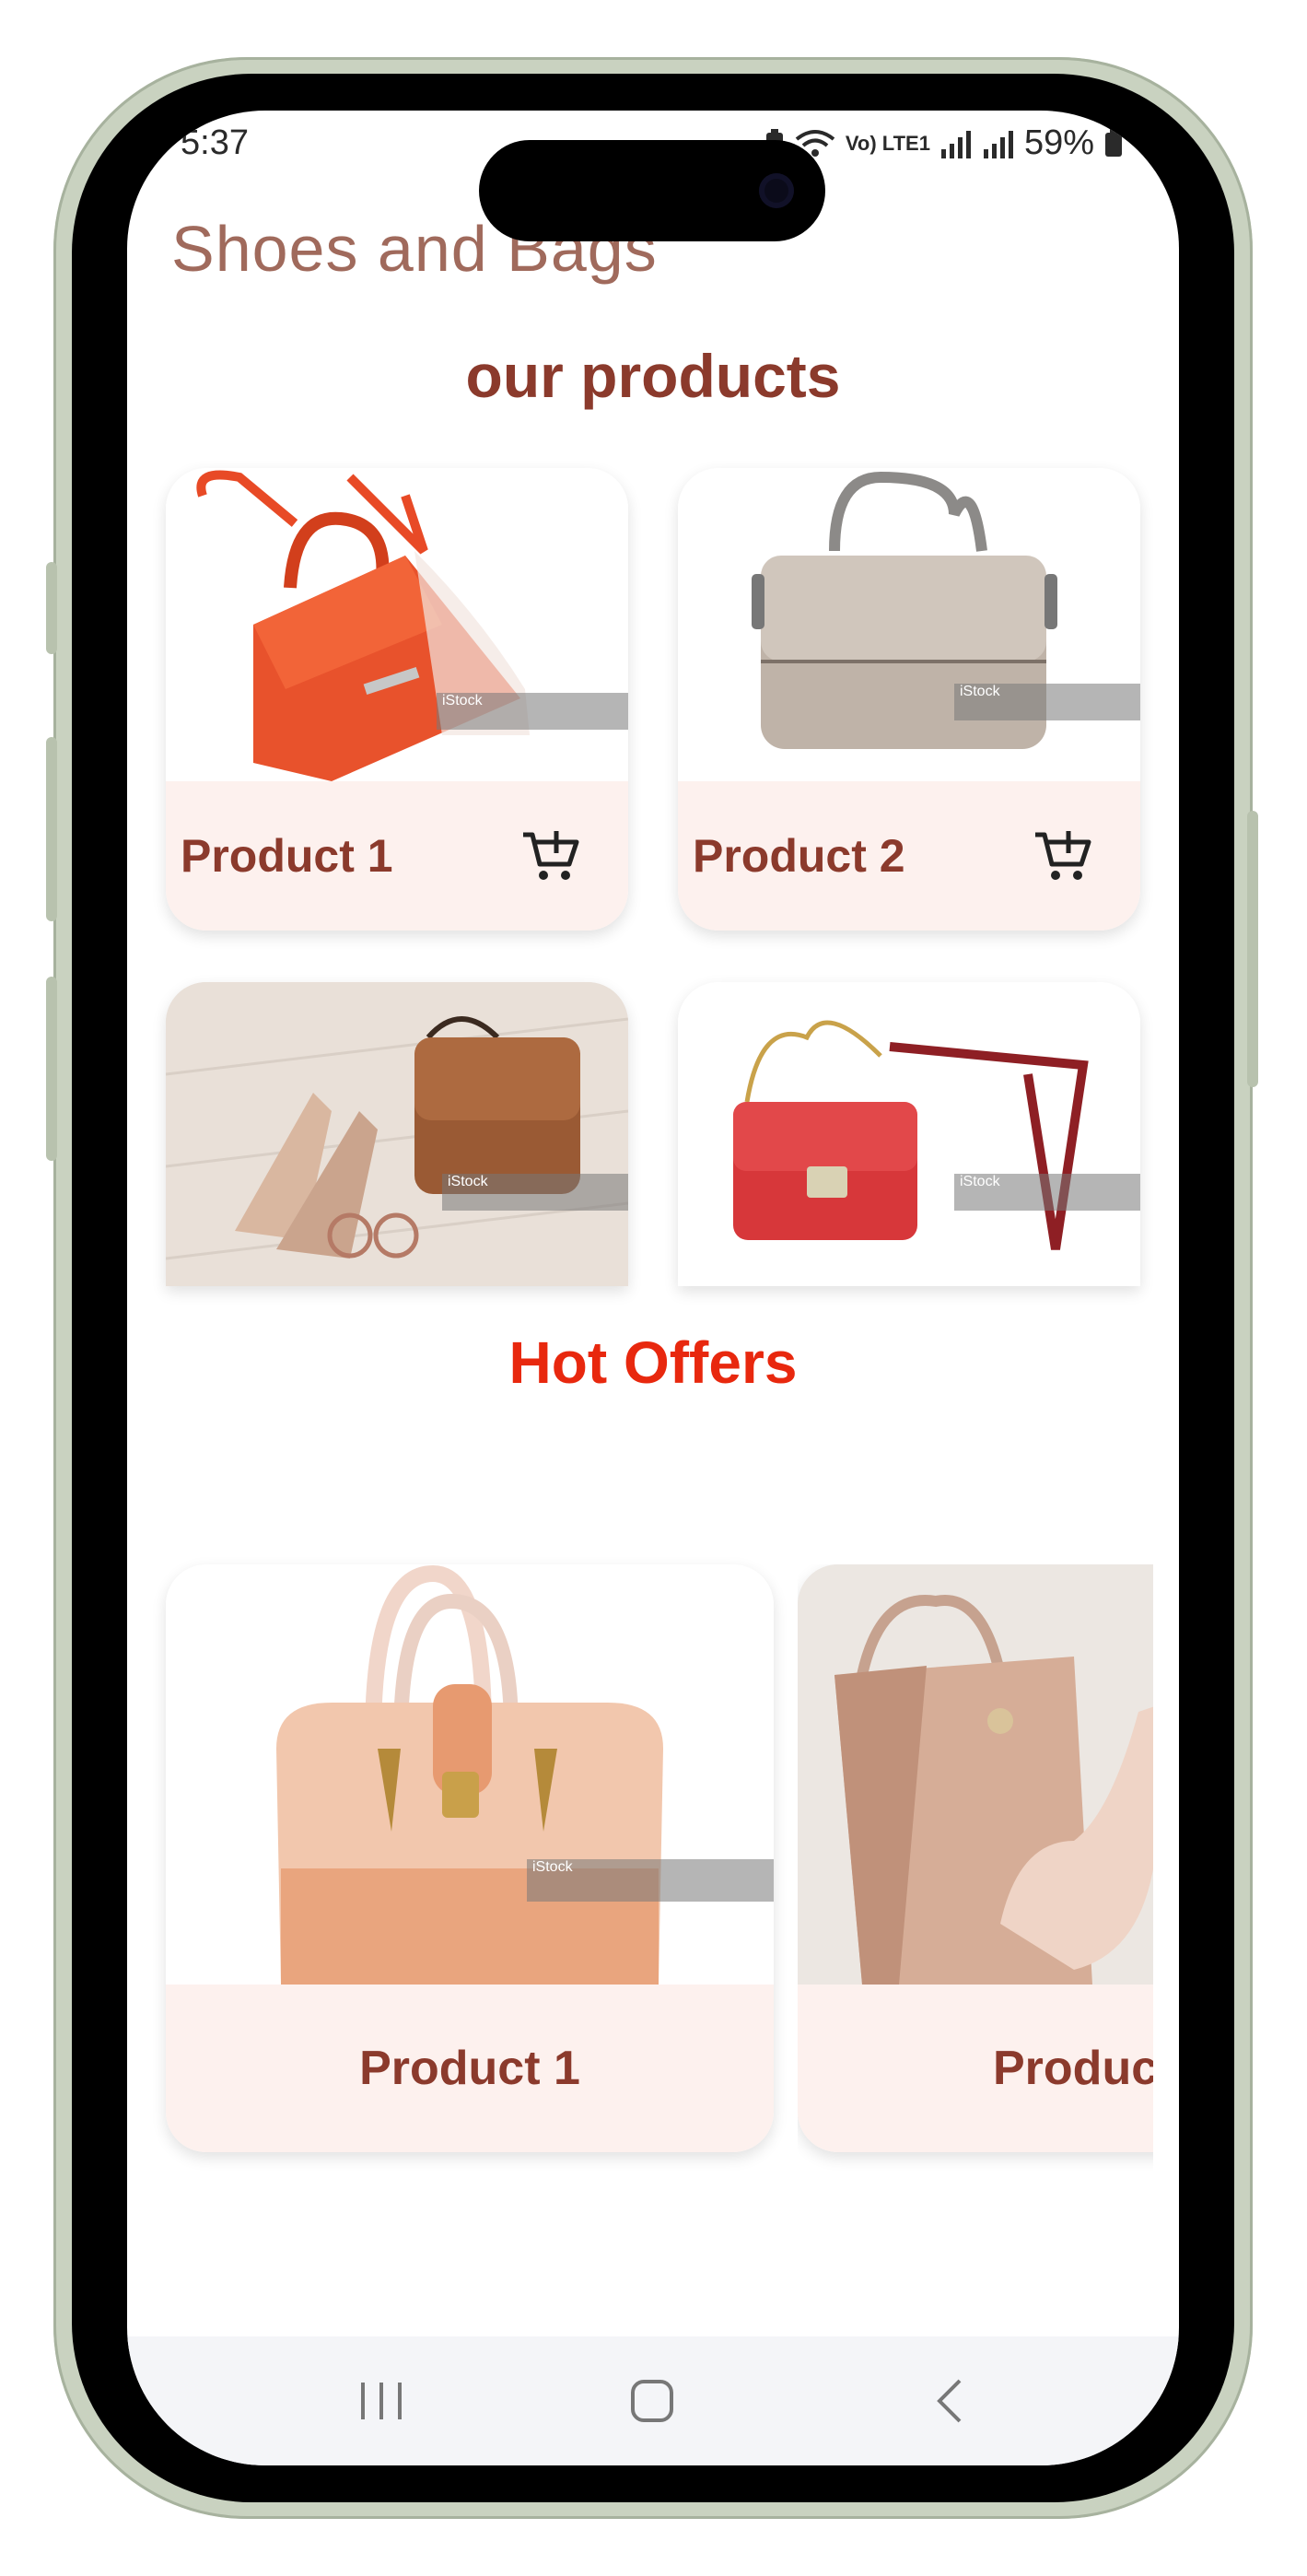 This screenshot has width=1307, height=2576. I want to click on product-image-silver-handbag: iStock, so click(909, 624).